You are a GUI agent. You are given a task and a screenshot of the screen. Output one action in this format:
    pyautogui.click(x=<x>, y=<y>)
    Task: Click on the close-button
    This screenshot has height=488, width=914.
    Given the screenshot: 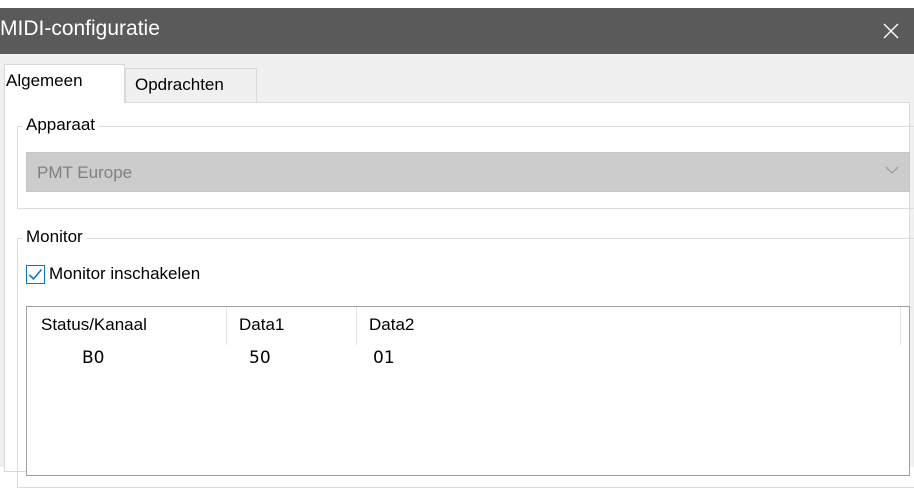 What is the action you would take?
    pyautogui.click(x=891, y=31)
    